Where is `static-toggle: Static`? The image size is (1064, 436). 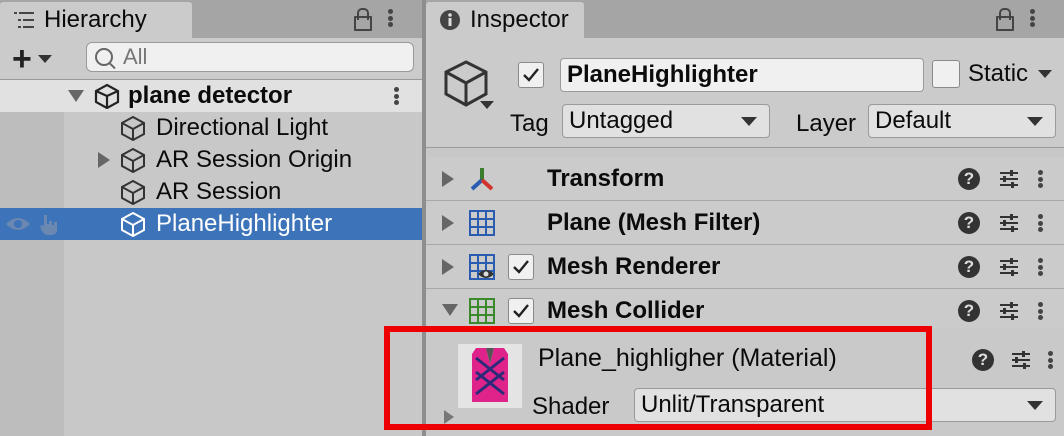
static-toggle: Static is located at coordinates (992, 74).